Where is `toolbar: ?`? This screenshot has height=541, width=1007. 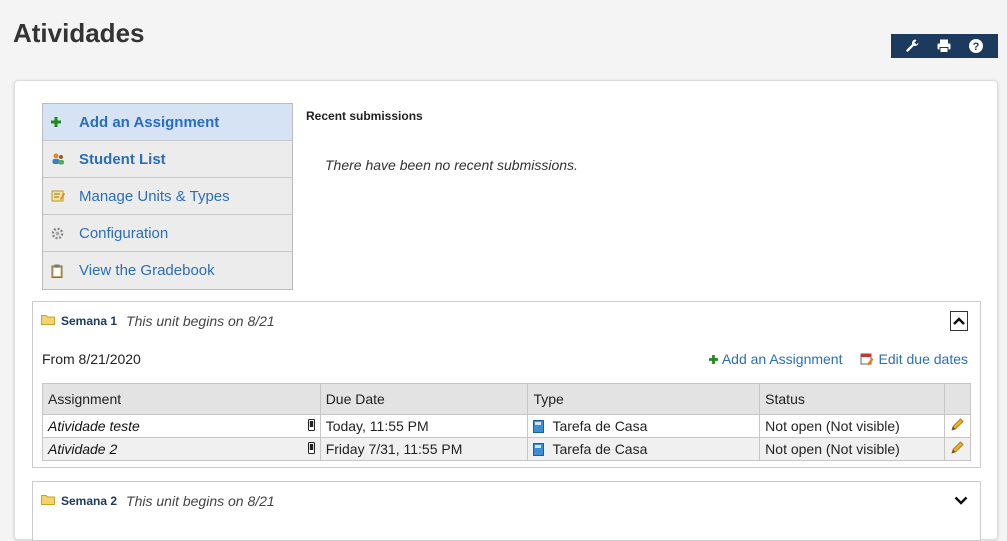 toolbar: ? is located at coordinates (944, 46).